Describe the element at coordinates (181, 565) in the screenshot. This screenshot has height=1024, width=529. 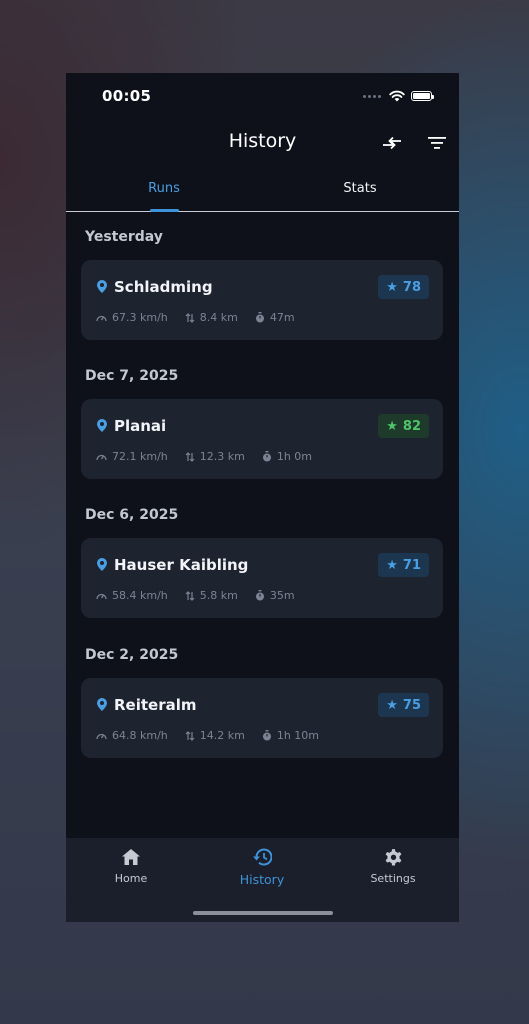
I see `resort-name: Hauser Kaibling` at that location.